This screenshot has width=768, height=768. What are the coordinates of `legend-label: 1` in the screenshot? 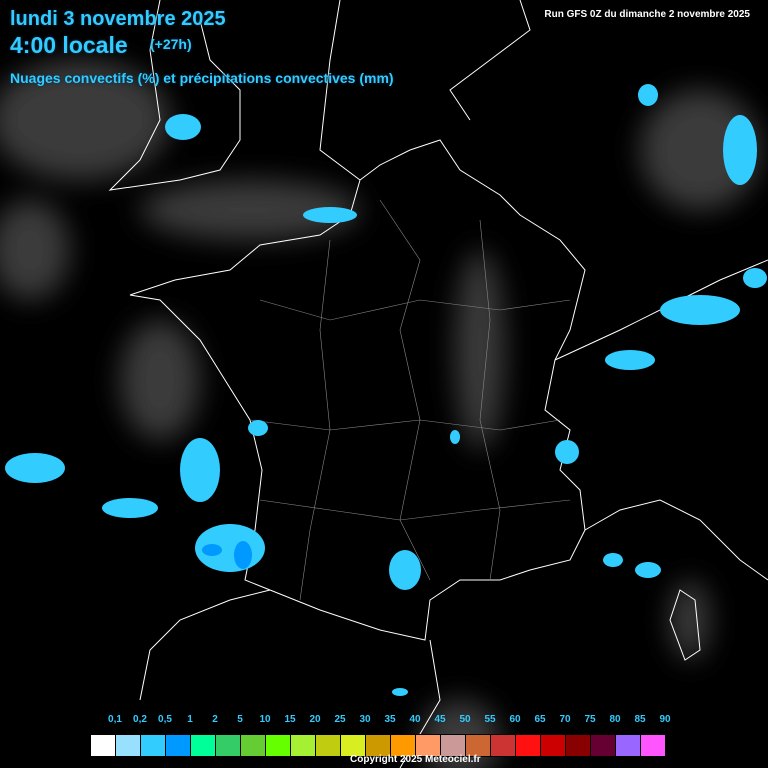 It's located at (190, 719).